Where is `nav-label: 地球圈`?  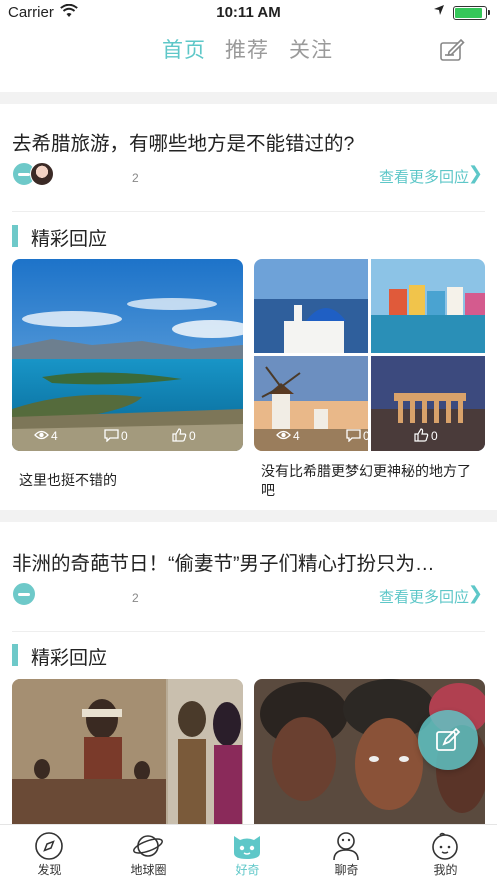 nav-label: 地球圈 is located at coordinates (148, 870).